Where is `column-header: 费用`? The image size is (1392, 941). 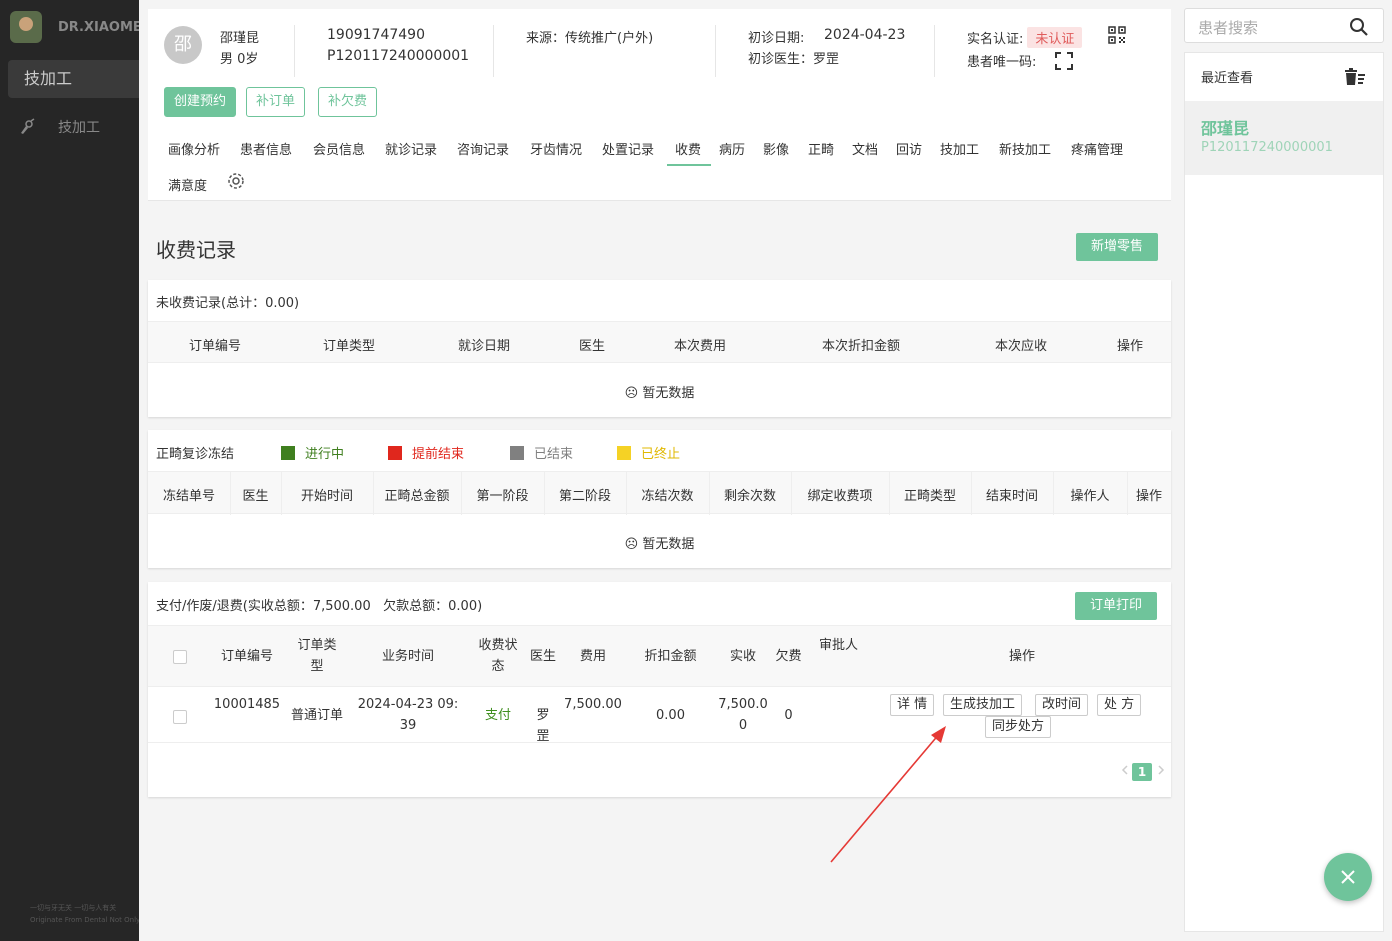 column-header: 费用 is located at coordinates (592, 656).